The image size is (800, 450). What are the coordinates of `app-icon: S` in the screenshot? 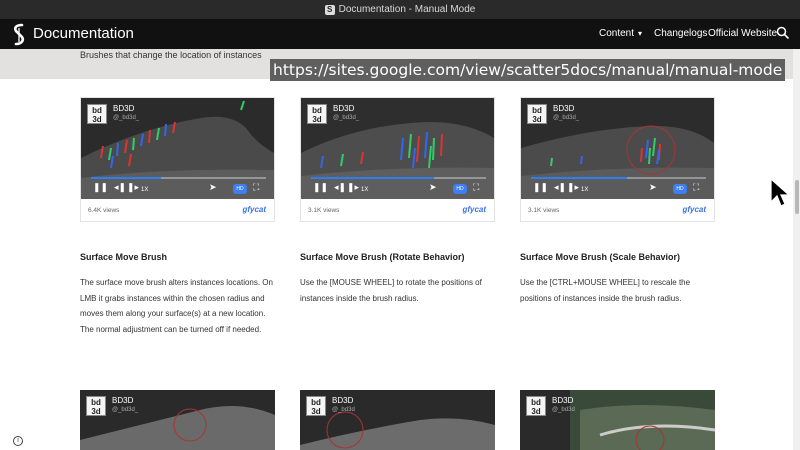 It's located at (329, 9).